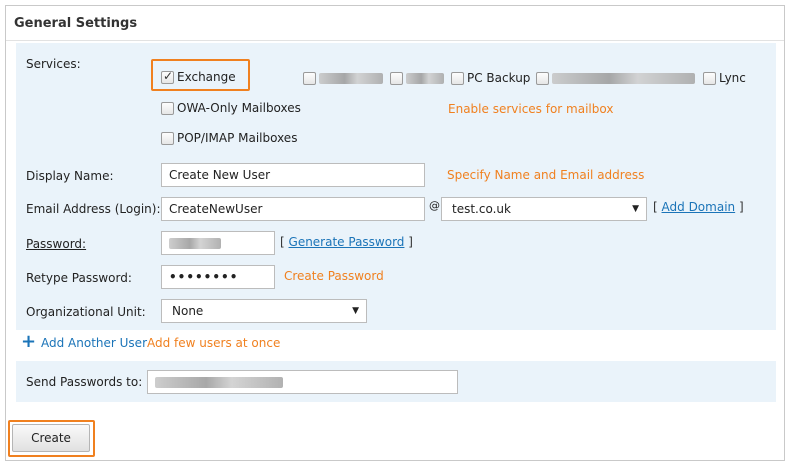 The height and width of the screenshot is (465, 791). Describe the element at coordinates (481, 209) in the screenshot. I see `domain-value: test.co.uk` at that location.